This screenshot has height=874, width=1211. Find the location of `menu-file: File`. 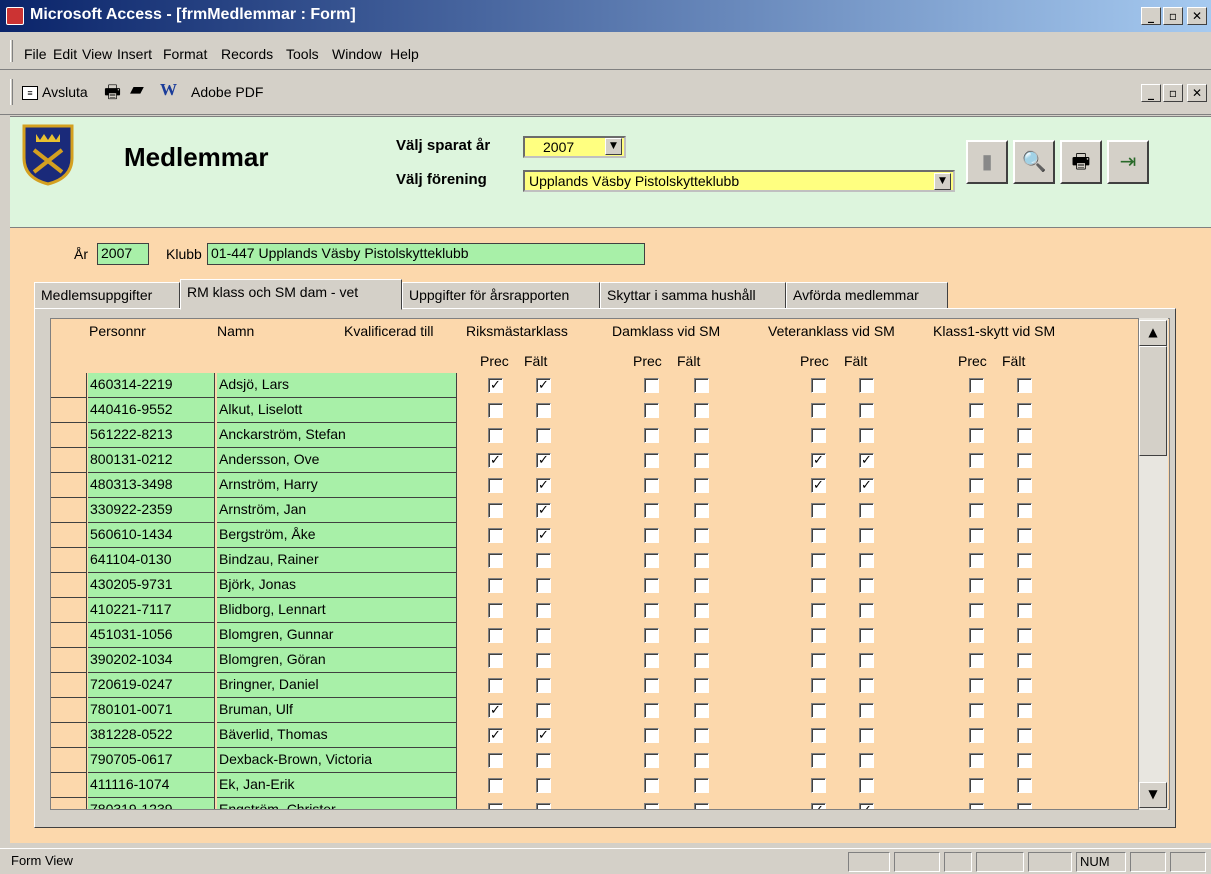

menu-file: File is located at coordinates (35, 54).